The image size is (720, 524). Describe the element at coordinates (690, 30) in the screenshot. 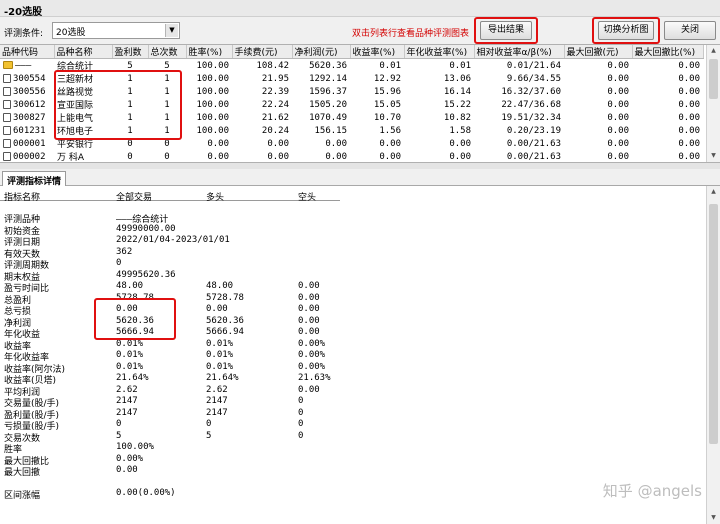

I see `close-button: 关闭` at that location.